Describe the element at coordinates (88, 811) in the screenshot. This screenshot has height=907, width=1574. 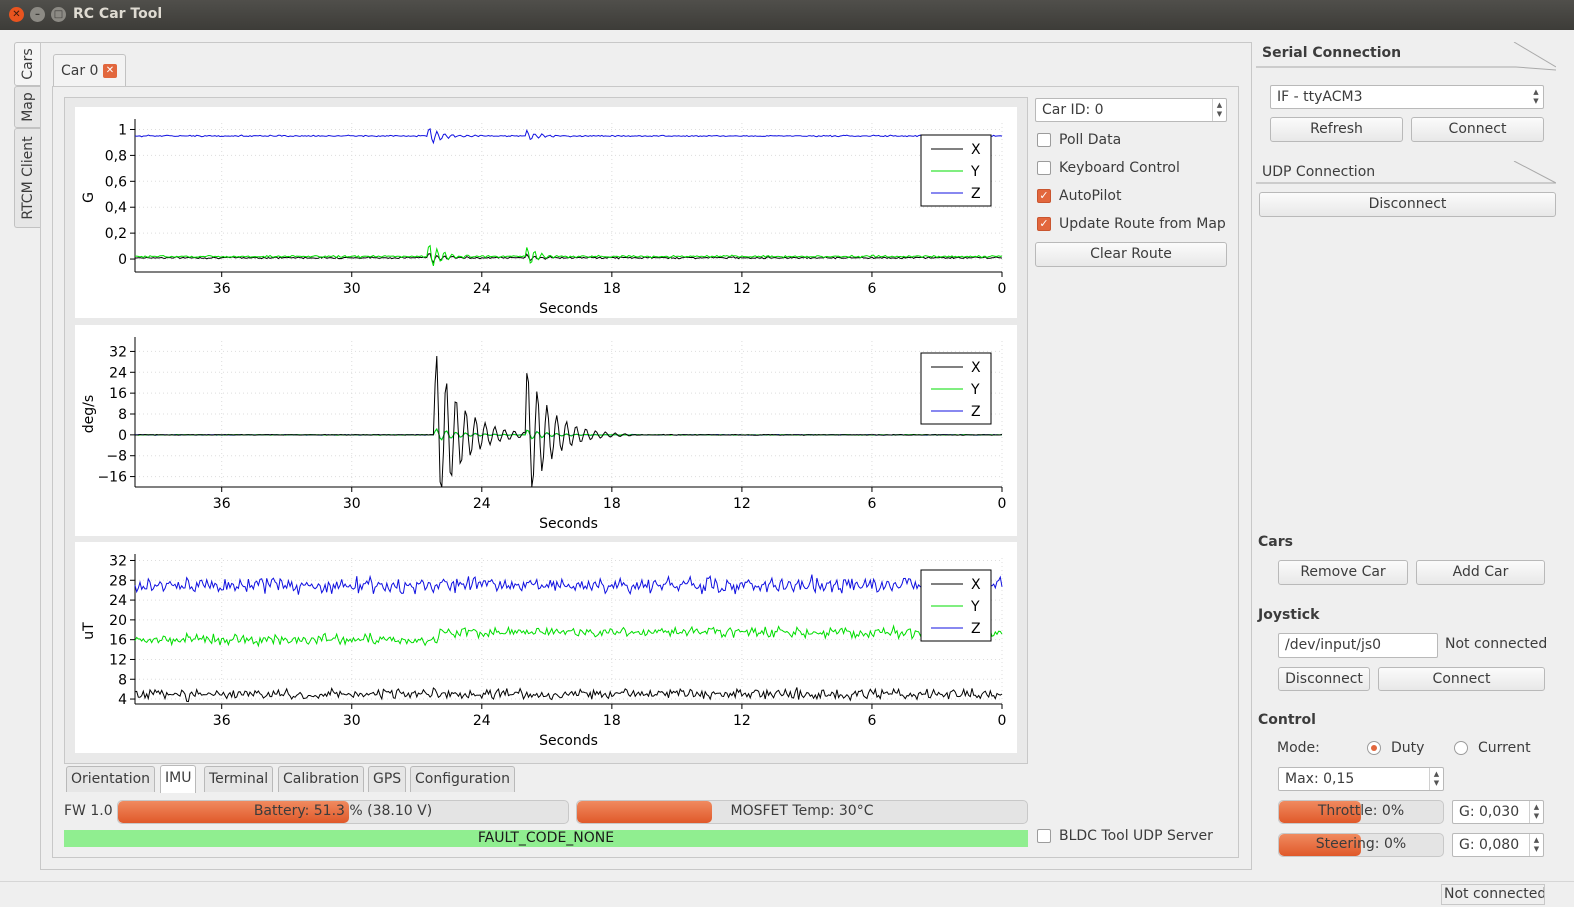
I see `fw-version: FW 1.0` at that location.